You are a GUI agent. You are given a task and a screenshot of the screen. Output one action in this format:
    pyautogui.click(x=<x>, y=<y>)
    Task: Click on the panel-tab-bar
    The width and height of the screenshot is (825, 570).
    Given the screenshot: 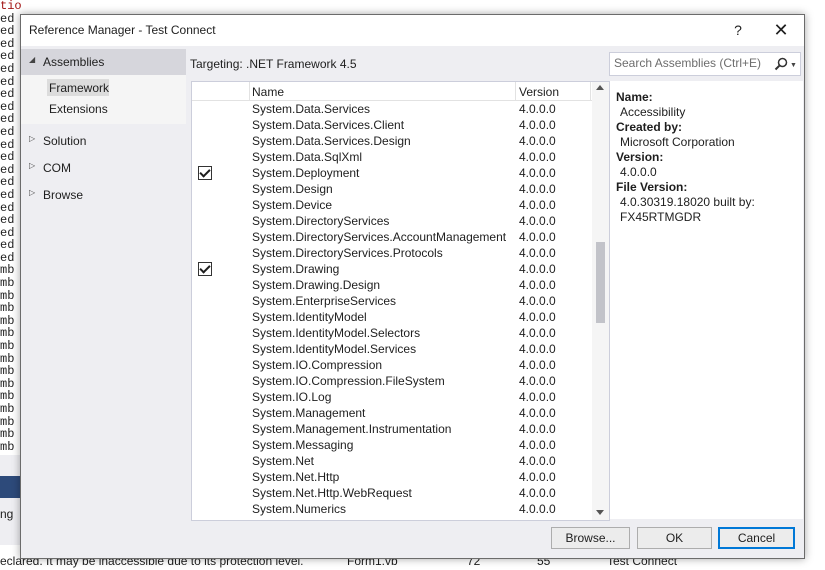 What is the action you would take?
    pyautogui.click(x=11, y=487)
    